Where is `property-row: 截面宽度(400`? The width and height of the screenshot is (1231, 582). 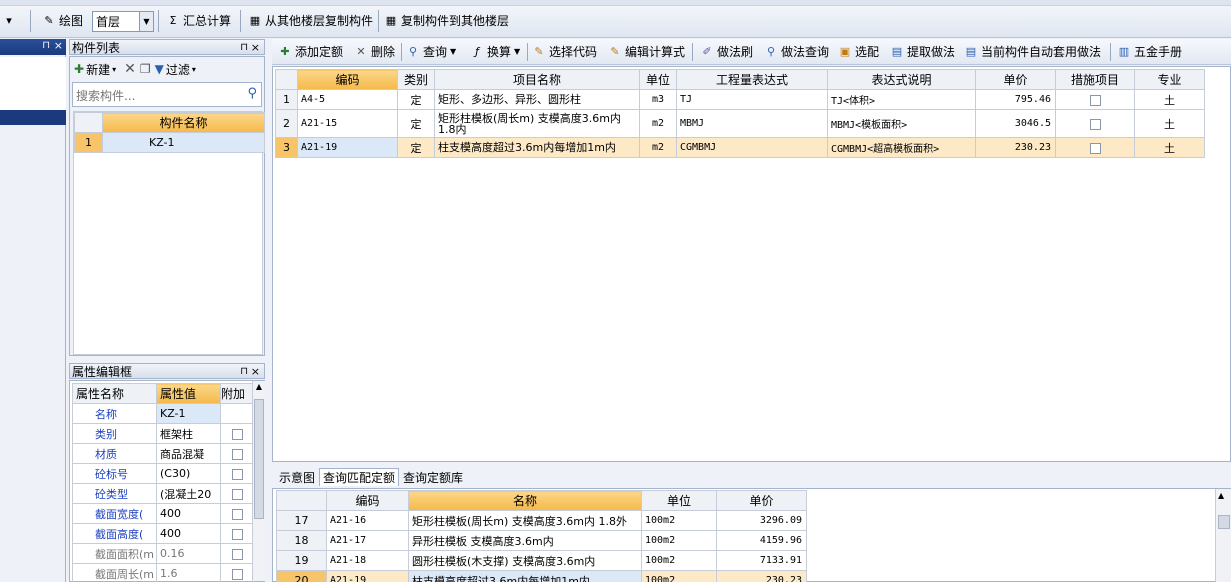 property-row: 截面宽度(400 is located at coordinates (163, 513).